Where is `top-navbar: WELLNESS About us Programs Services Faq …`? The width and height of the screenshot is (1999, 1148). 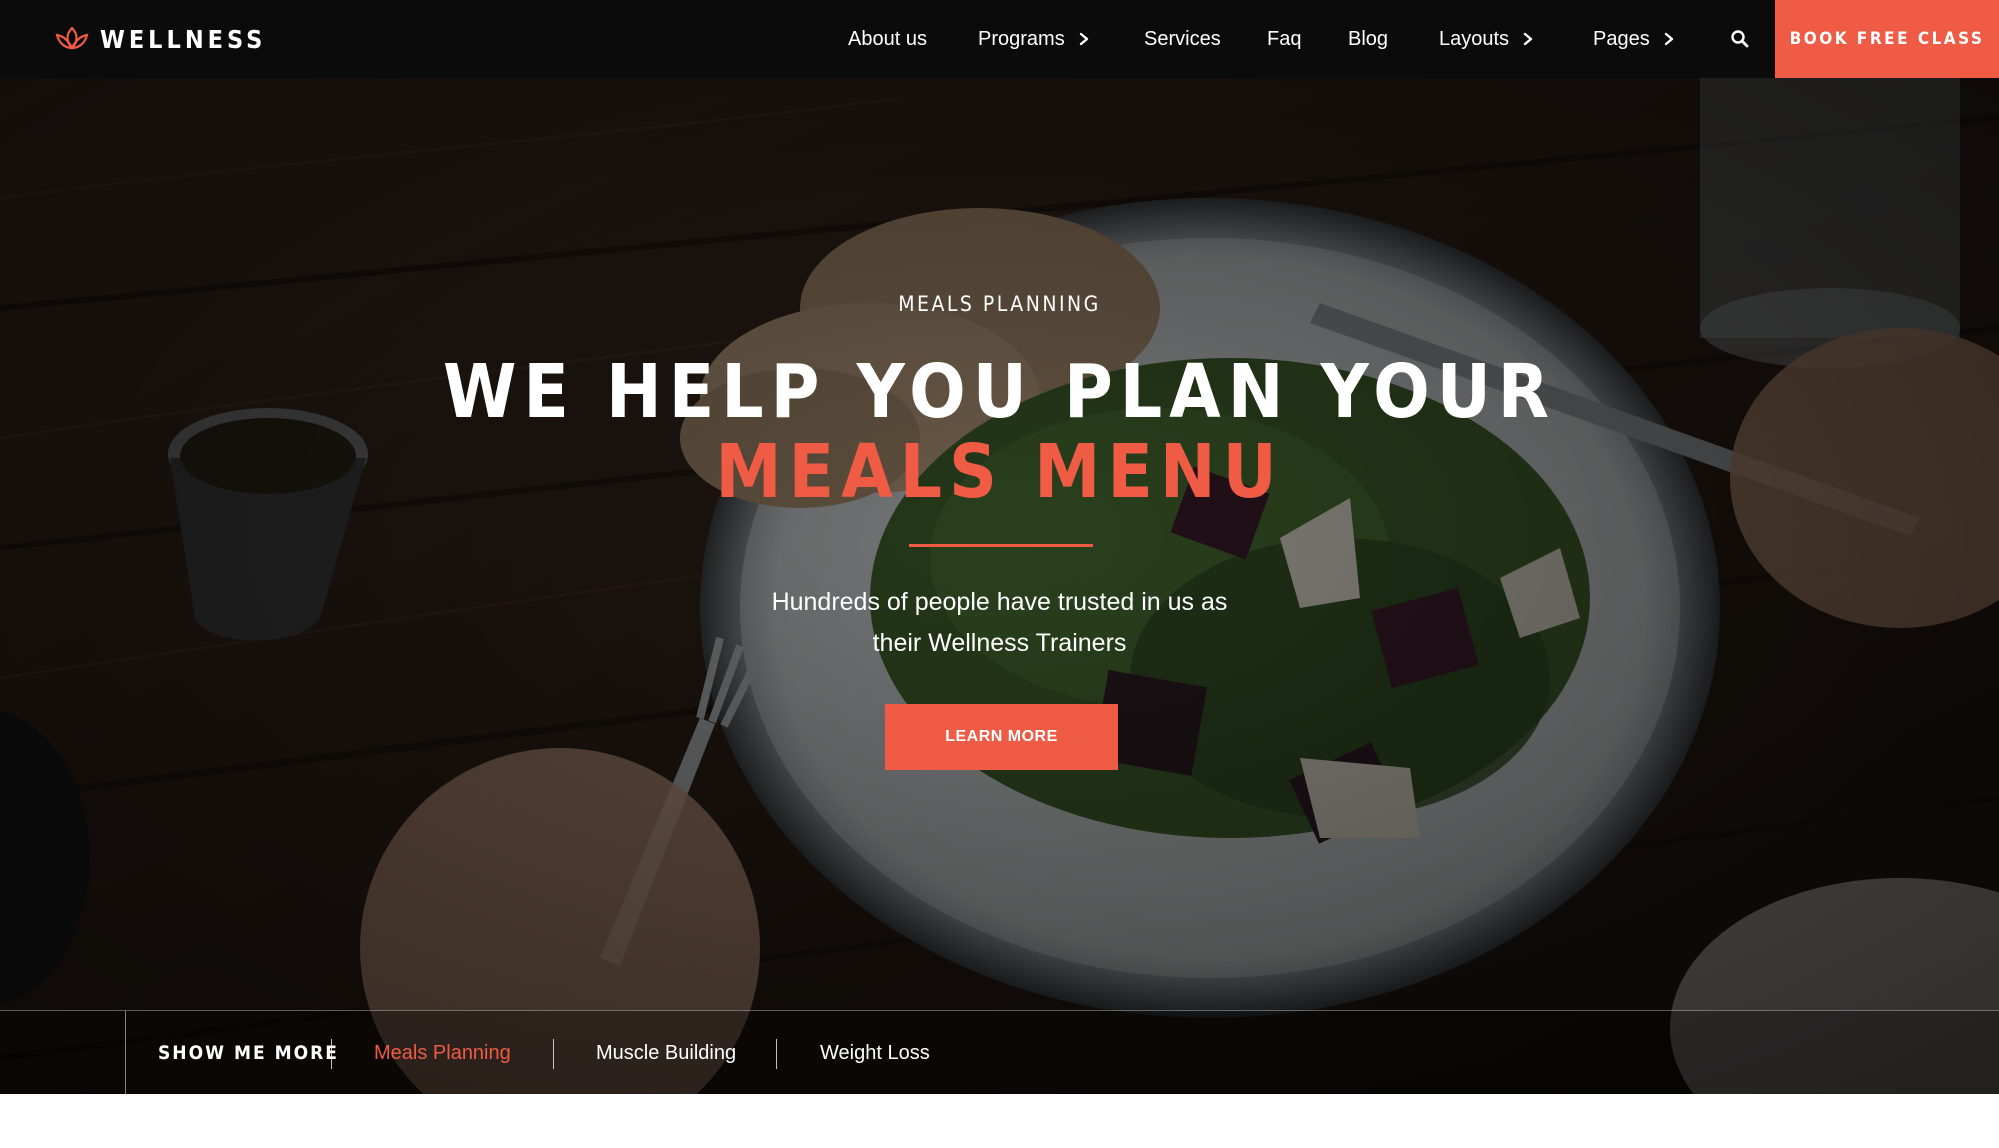 top-navbar: WELLNESS About us Programs Services Faq … is located at coordinates (999, 39).